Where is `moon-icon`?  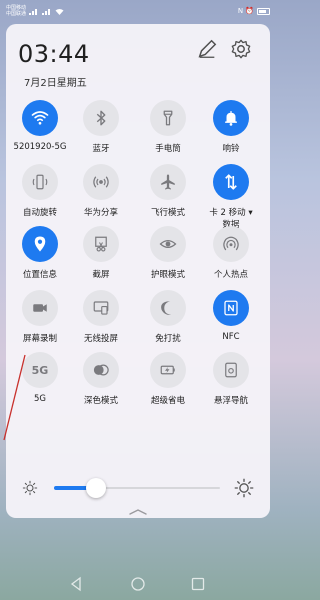 moon-icon is located at coordinates (168, 308).